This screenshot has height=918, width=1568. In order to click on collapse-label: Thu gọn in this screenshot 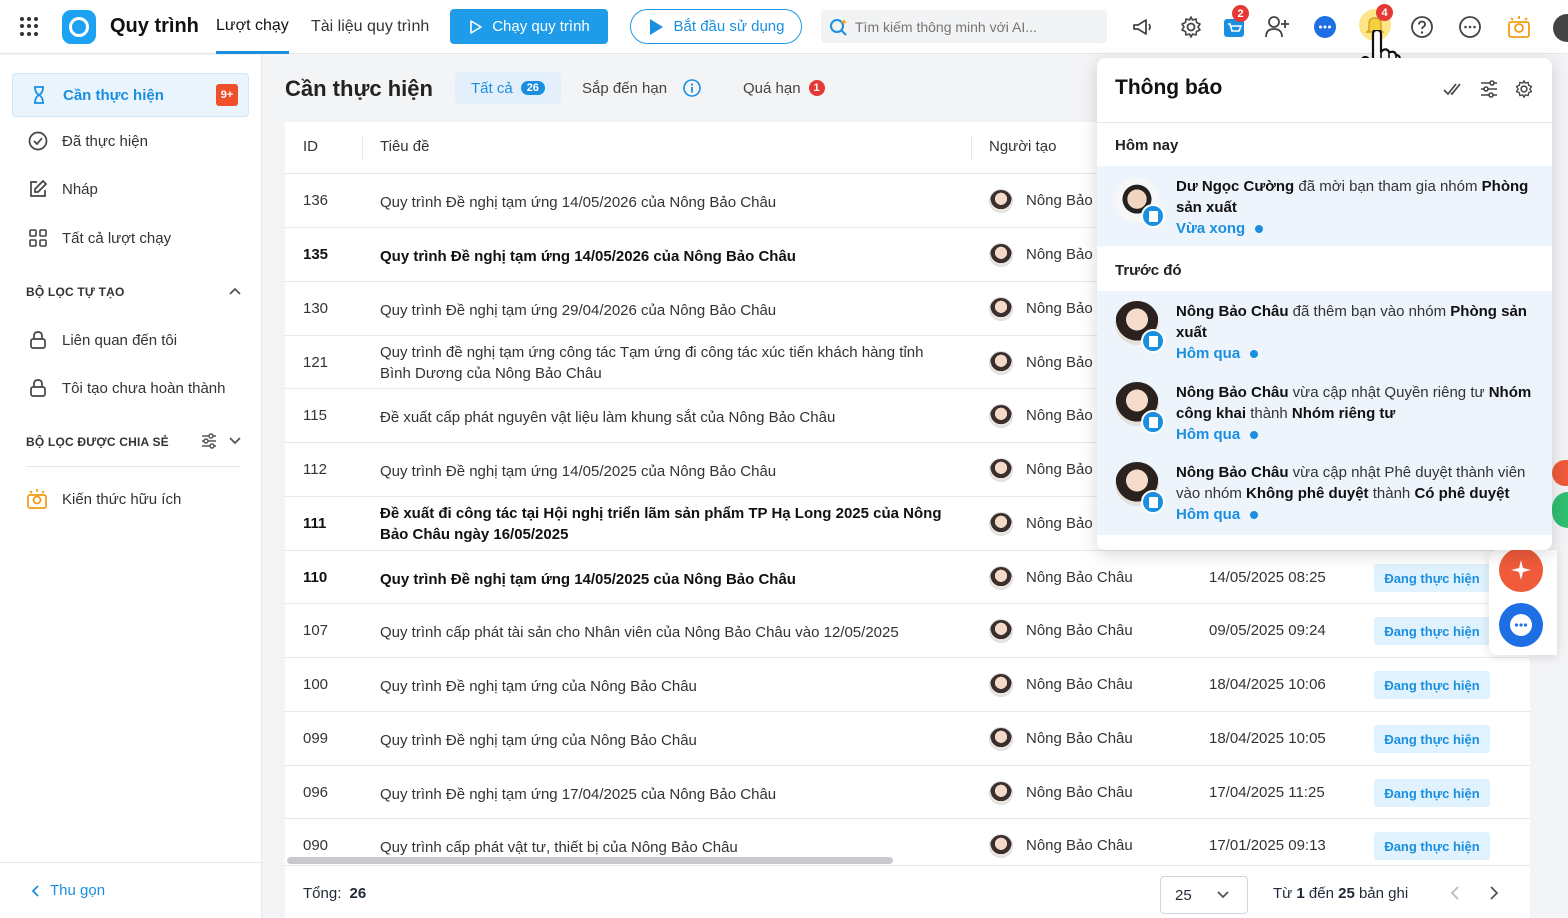, I will do `click(78, 890)`.